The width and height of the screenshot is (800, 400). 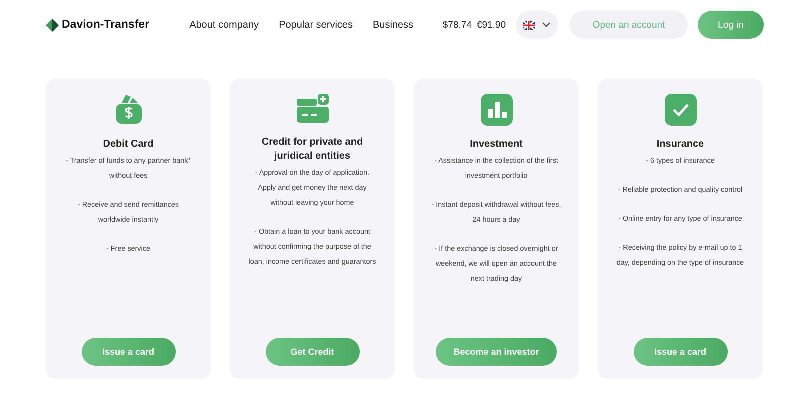 What do you see at coordinates (52, 25) in the screenshot?
I see `logo-icon` at bounding box center [52, 25].